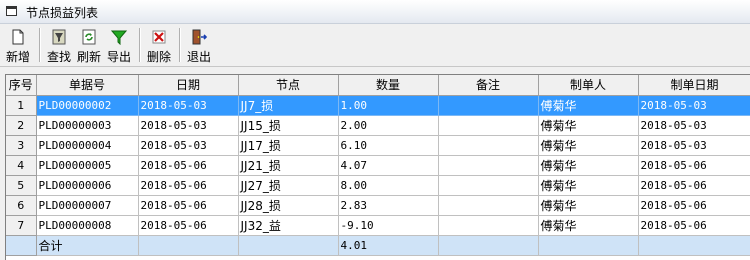  I want to click on cell-node: JJ32_益, so click(288, 225).